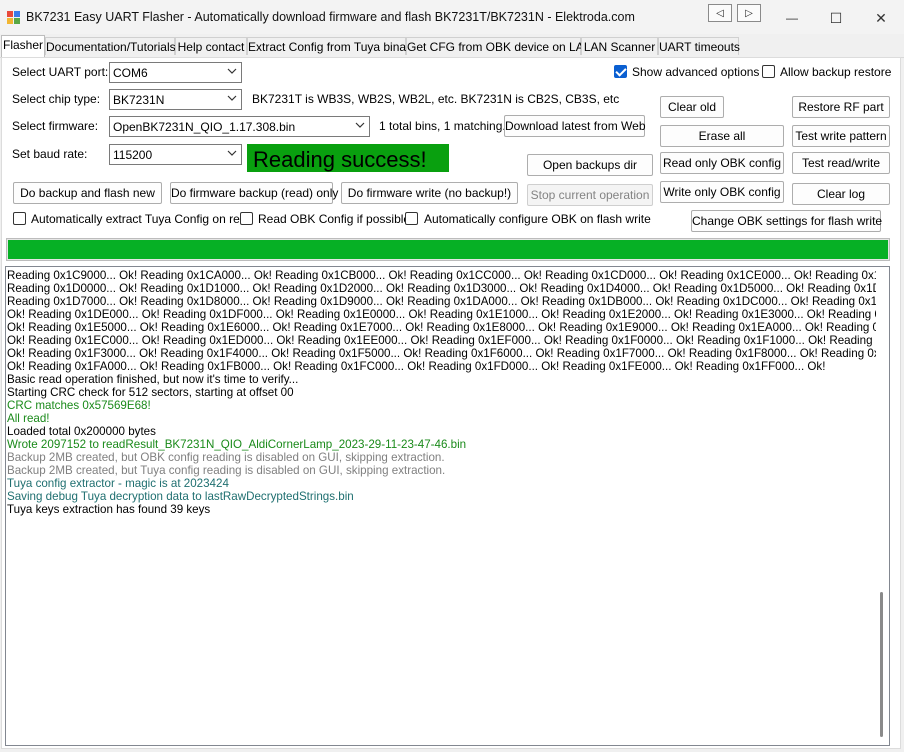  I want to click on maximize-button: ☐, so click(836, 18).